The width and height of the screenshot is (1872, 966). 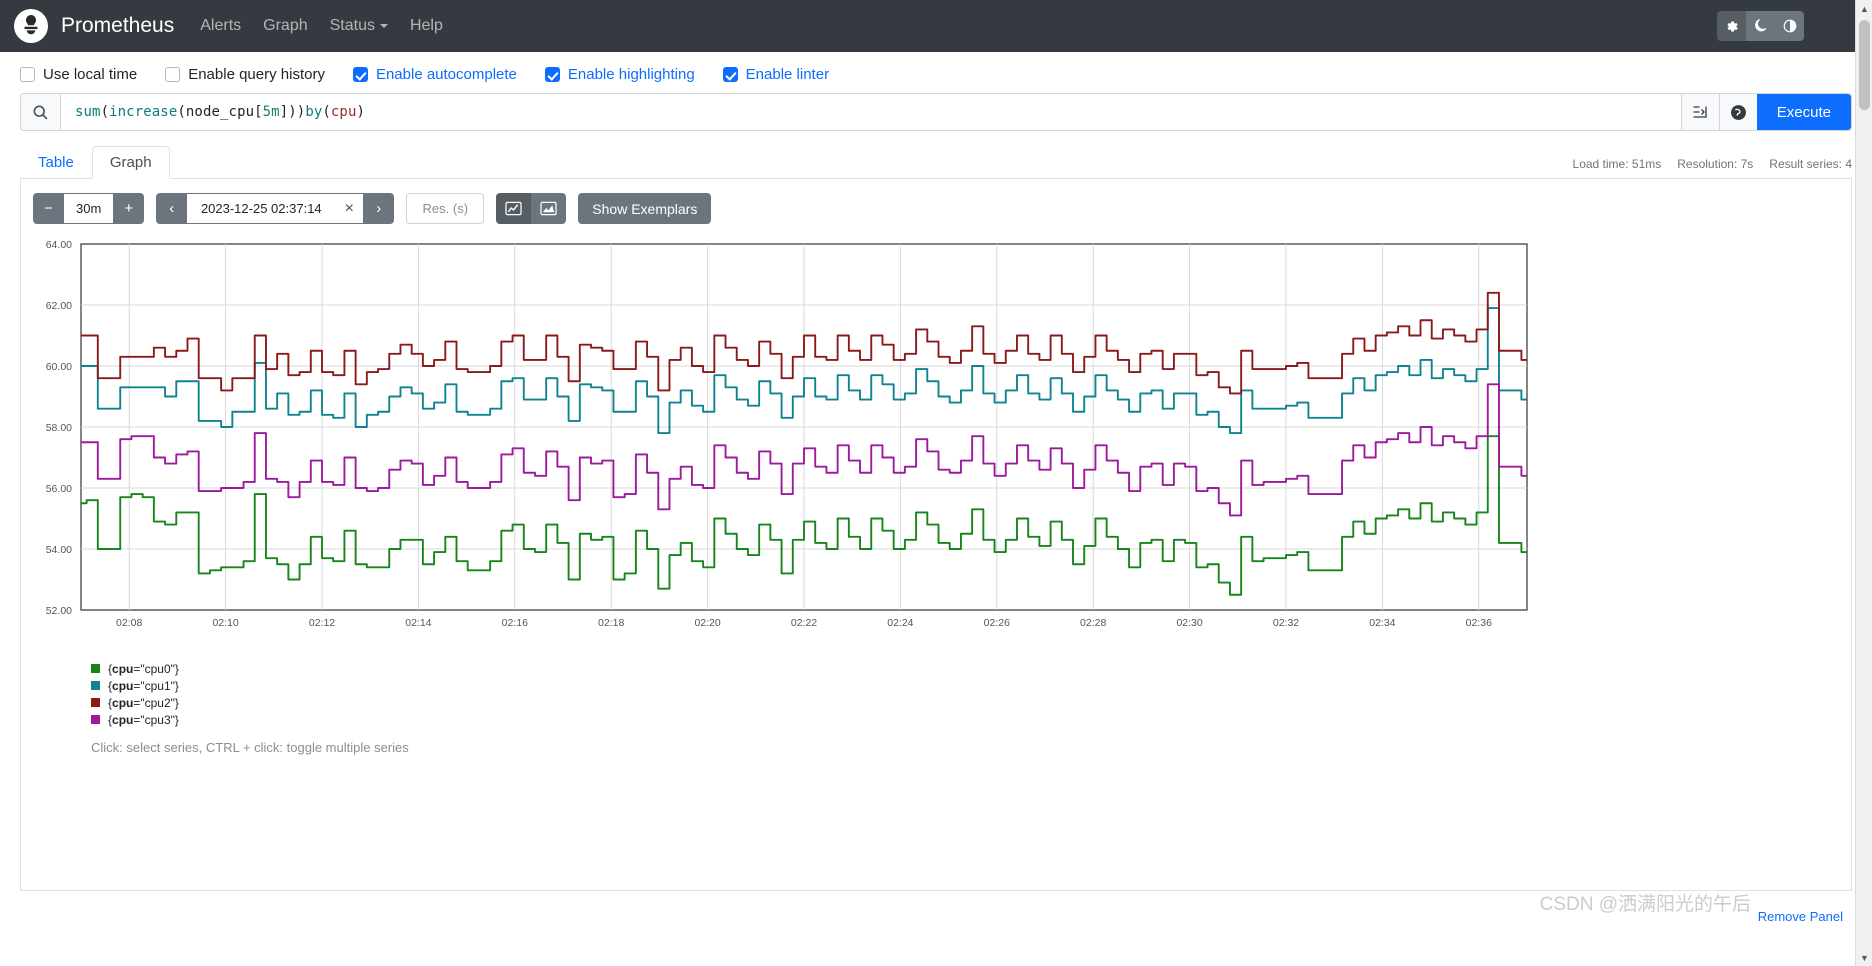 What do you see at coordinates (59, 367) in the screenshot?
I see `svg-text: 60.00` at bounding box center [59, 367].